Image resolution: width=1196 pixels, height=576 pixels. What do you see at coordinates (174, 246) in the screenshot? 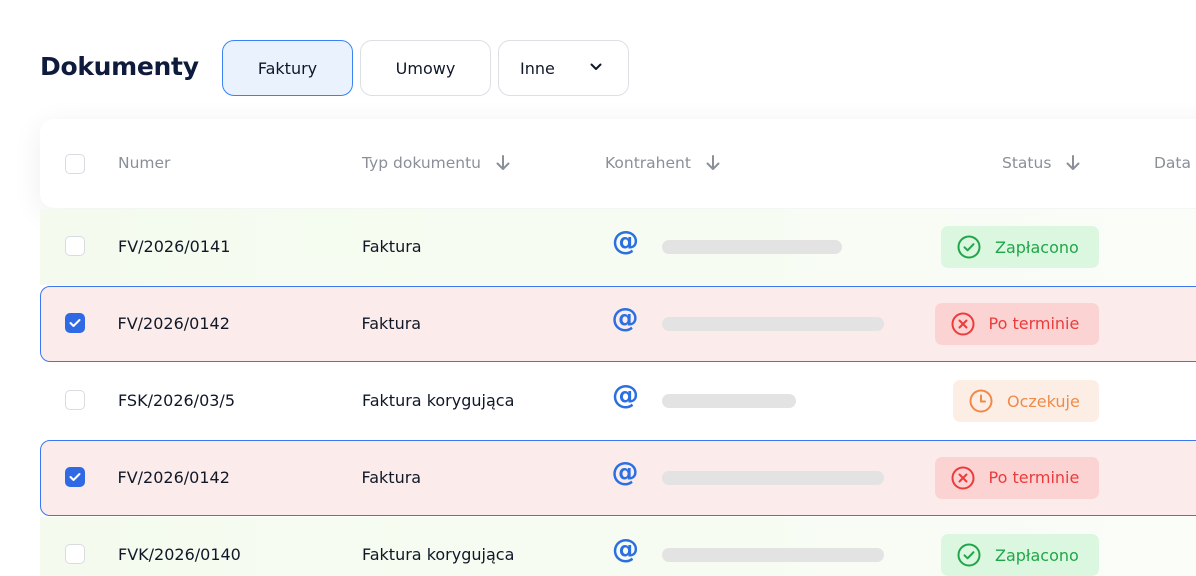
I see `document-number: FV/2026/0141` at bounding box center [174, 246].